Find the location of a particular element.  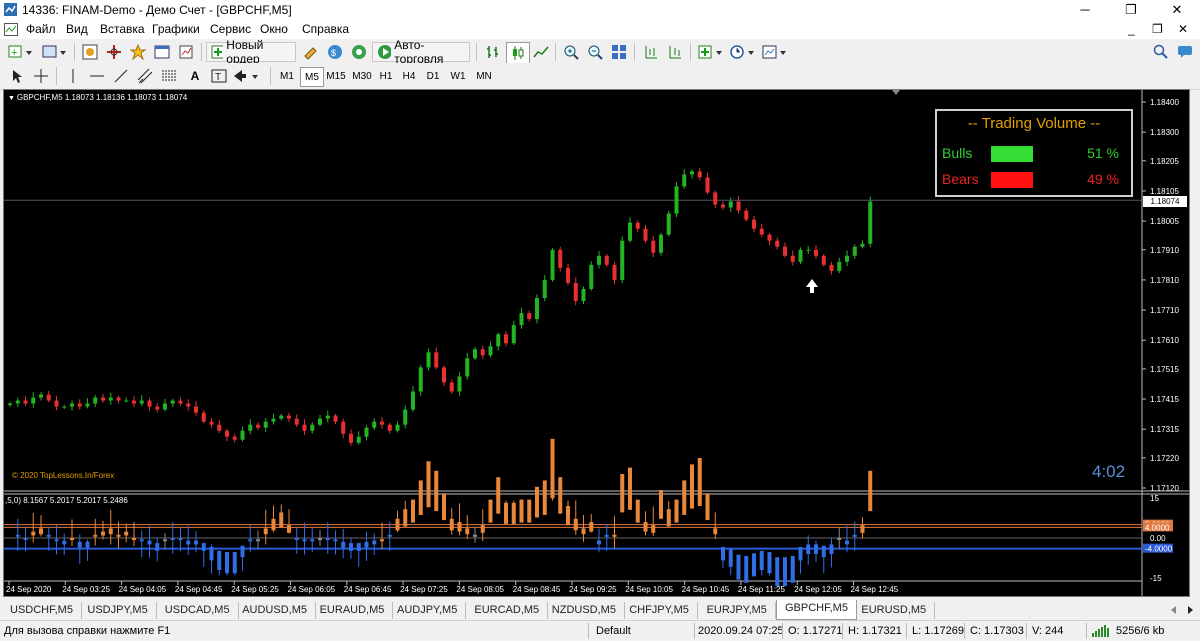

metaeditor-icon is located at coordinates (311, 52).